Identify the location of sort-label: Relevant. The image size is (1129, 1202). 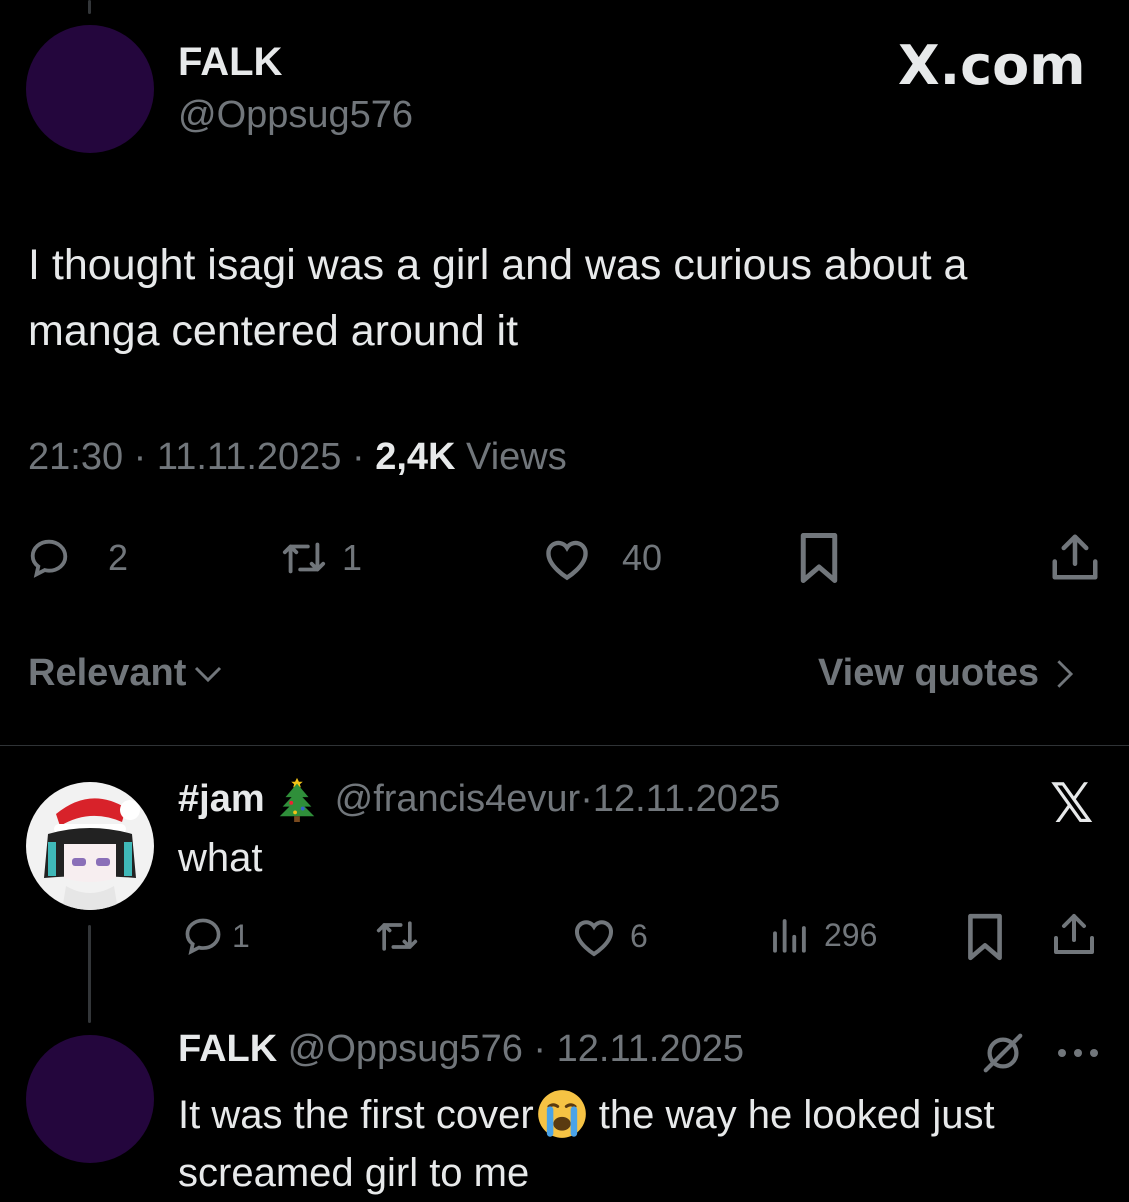
(107, 673).